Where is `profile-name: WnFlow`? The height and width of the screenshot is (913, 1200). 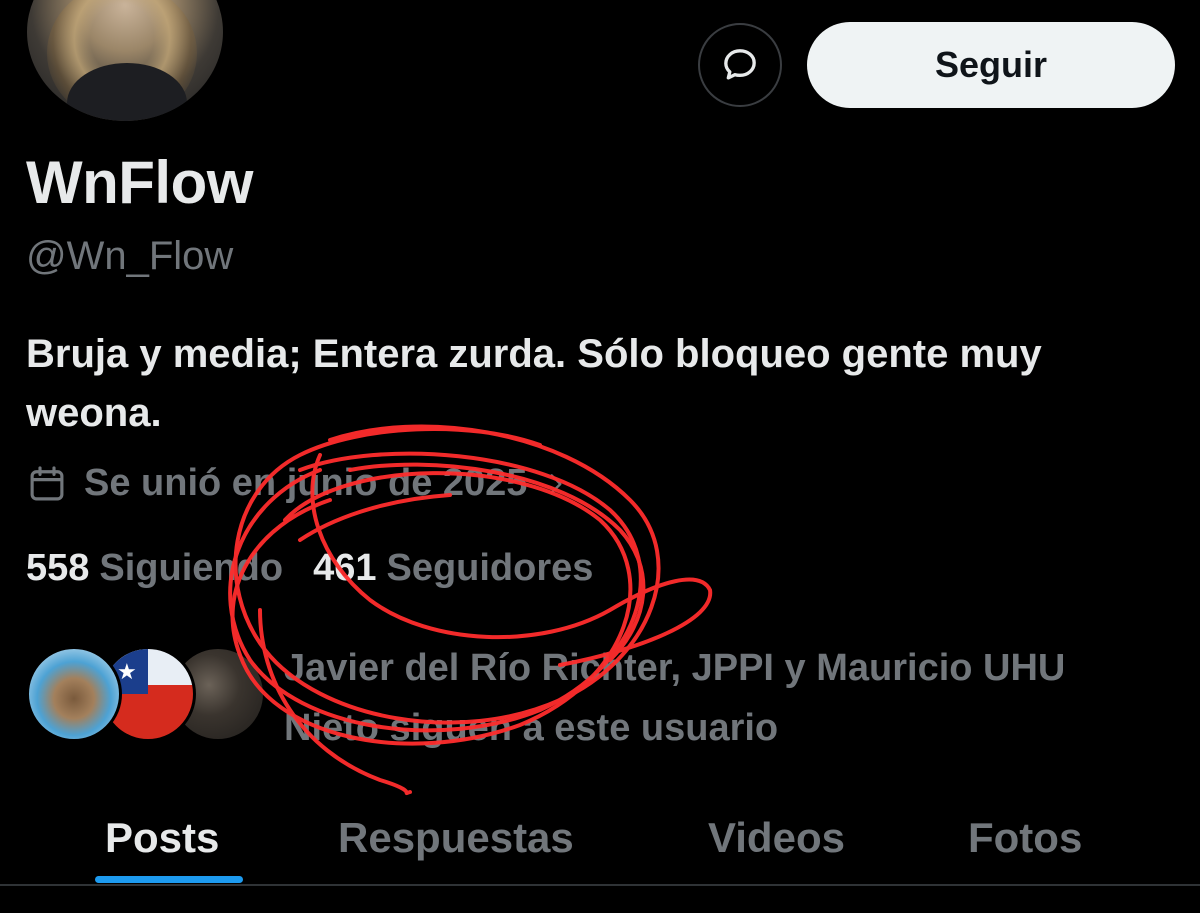
profile-name: WnFlow is located at coordinates (139, 182).